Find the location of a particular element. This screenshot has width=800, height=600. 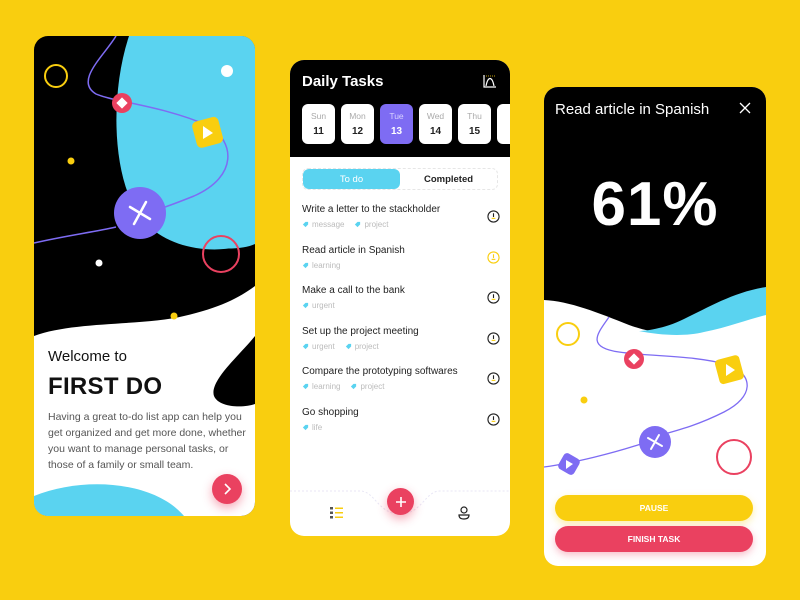

finish-task-button: FINISH TASK is located at coordinates (654, 539).